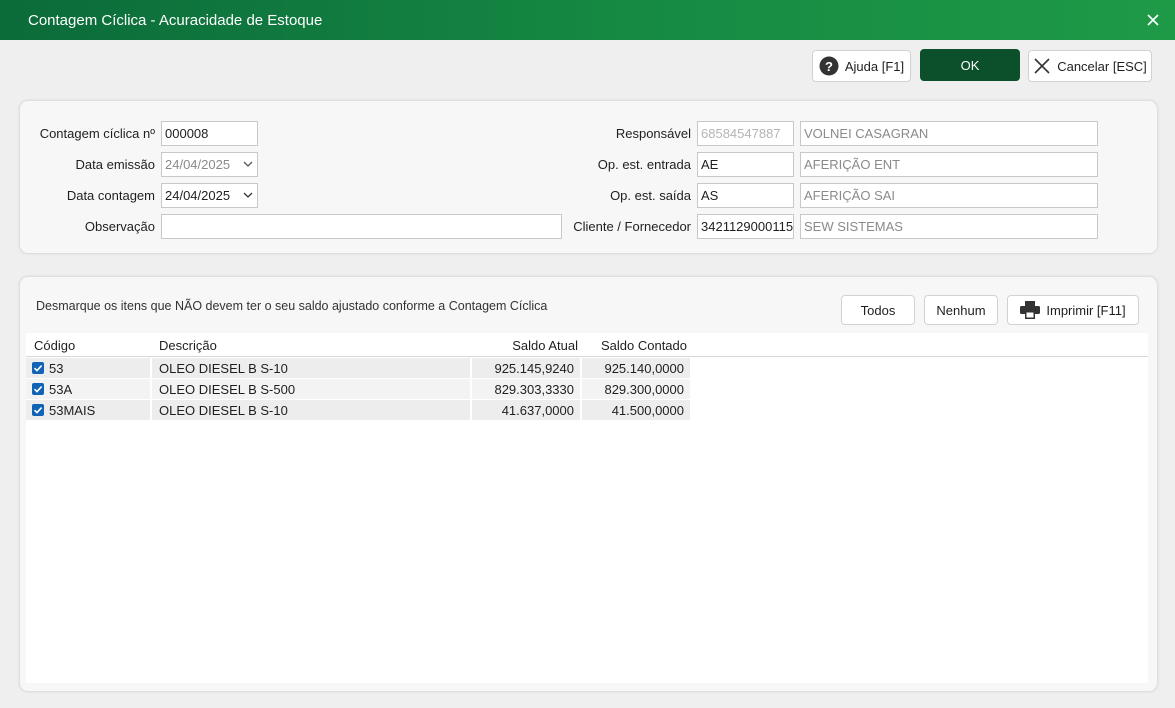 The width and height of the screenshot is (1175, 708). I want to click on cancel-button-label: Cancelar [ESC], so click(1102, 66).